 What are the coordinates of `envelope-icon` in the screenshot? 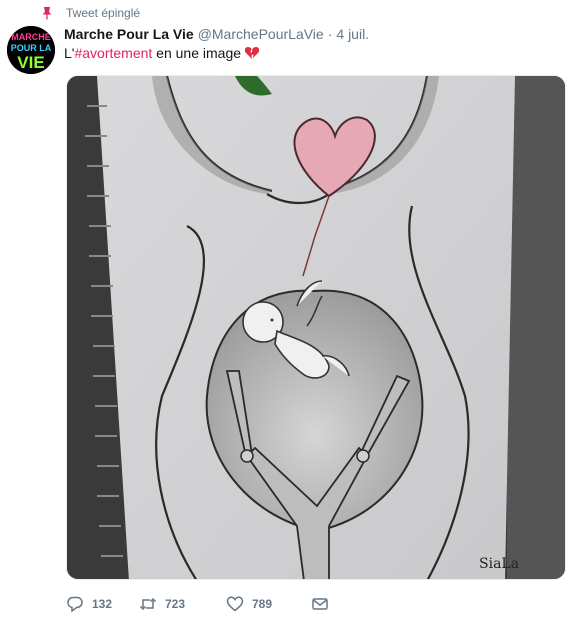 It's located at (320, 604).